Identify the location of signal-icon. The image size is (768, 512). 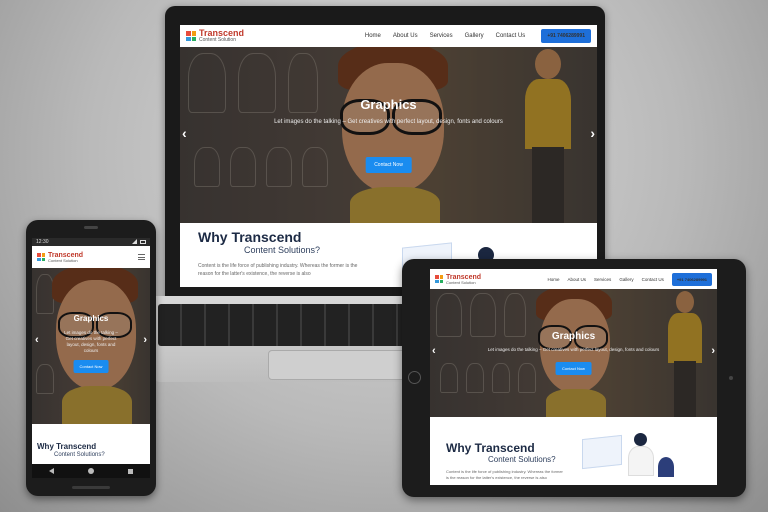
(134, 241).